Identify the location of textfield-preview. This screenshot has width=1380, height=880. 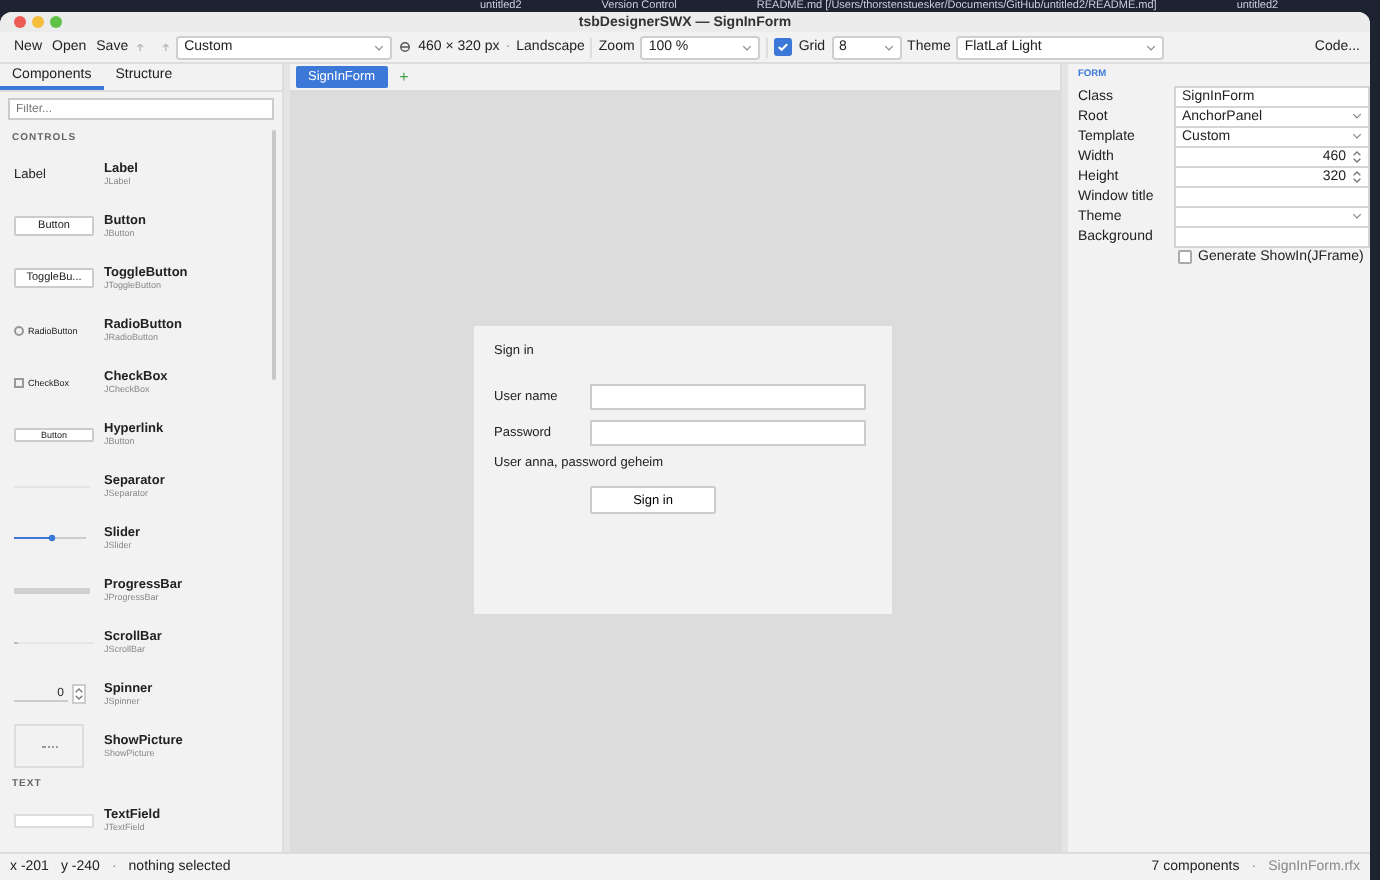
(54, 820).